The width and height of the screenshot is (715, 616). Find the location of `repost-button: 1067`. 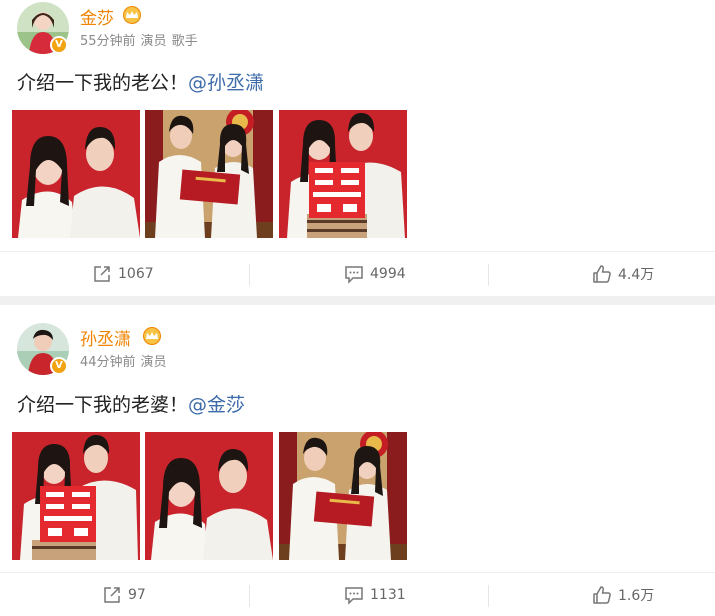

repost-button: 1067 is located at coordinates (123, 274).